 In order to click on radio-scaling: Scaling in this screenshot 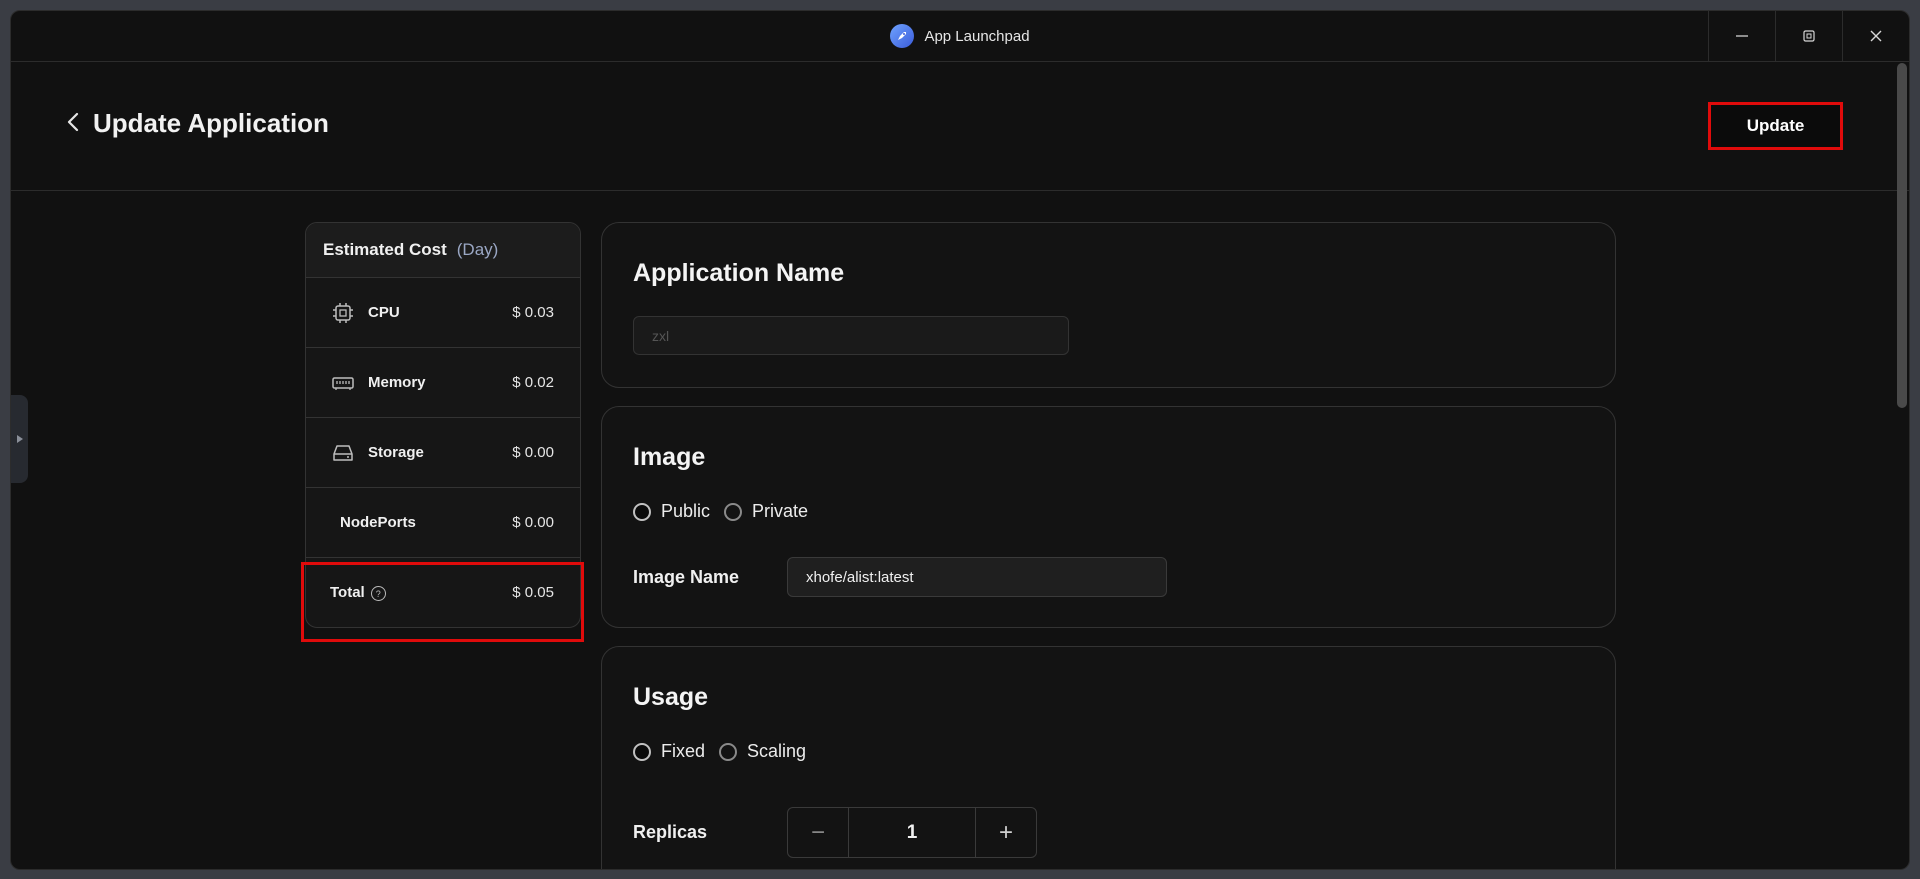, I will do `click(762, 751)`.